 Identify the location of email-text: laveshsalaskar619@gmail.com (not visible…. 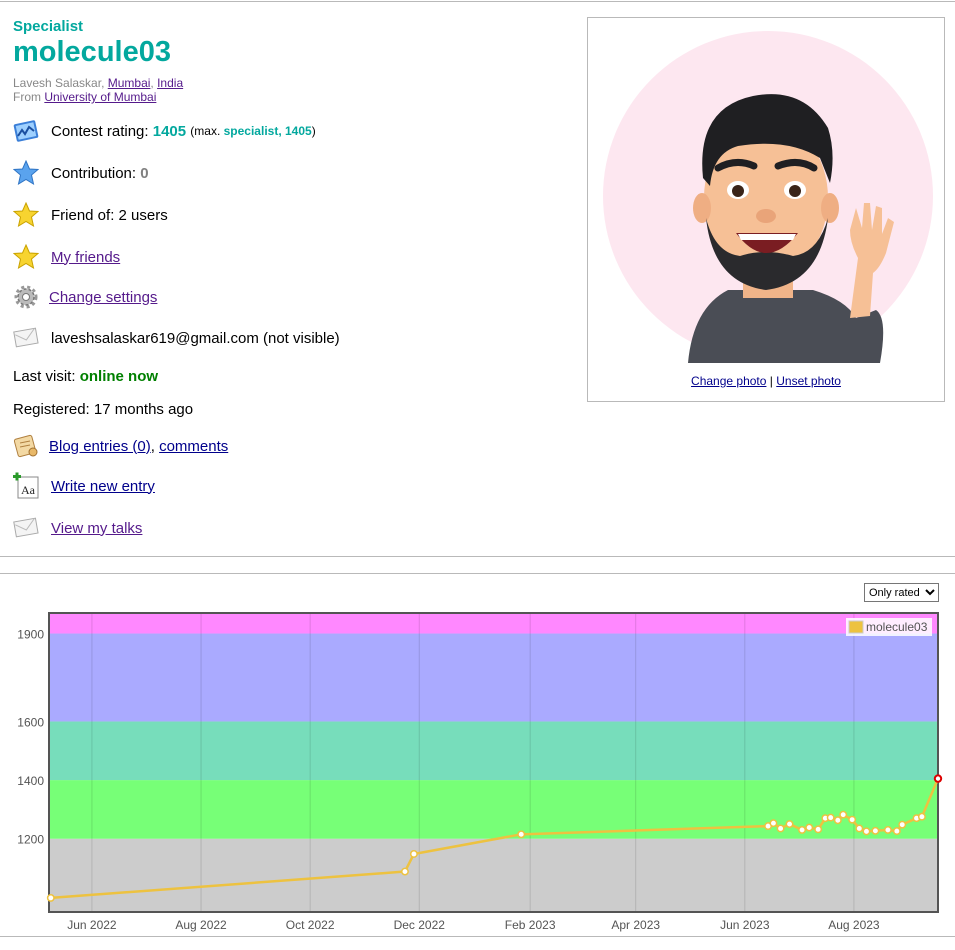
(195, 338).